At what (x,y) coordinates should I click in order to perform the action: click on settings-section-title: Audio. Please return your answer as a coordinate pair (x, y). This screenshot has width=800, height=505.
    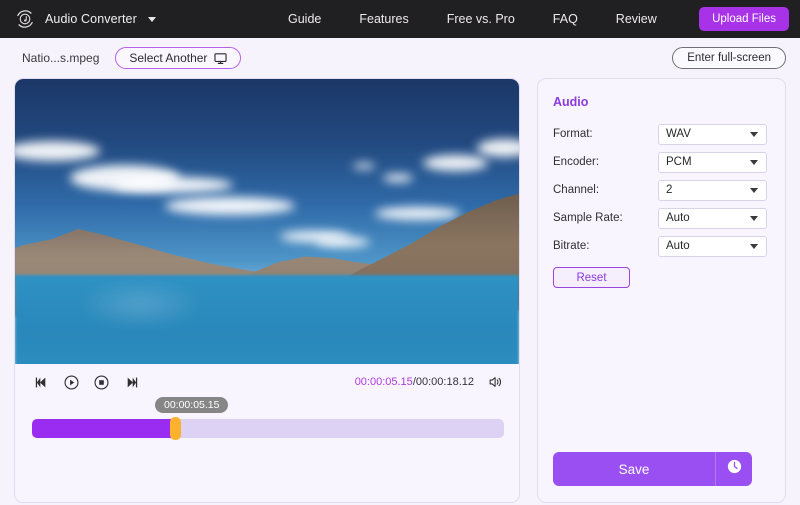
    Looking at the image, I should click on (571, 102).